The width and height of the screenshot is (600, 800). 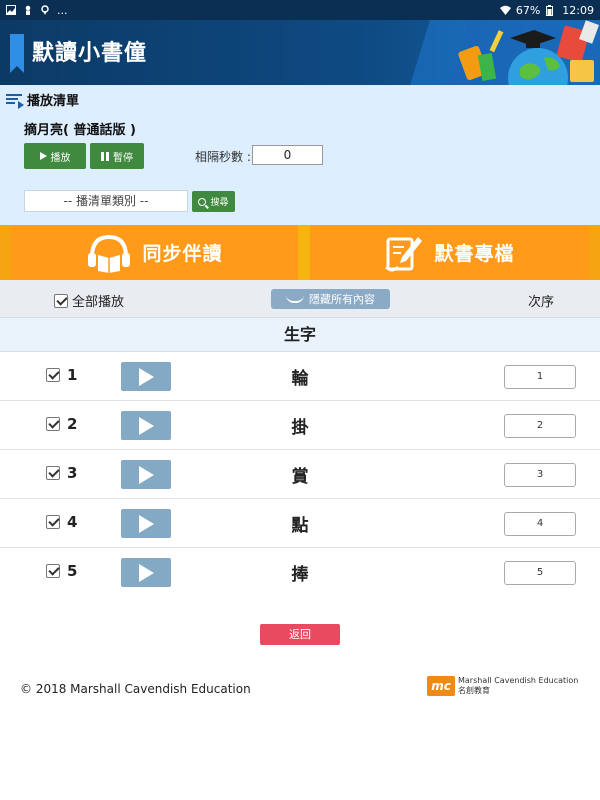 What do you see at coordinates (72, 375) in the screenshot?
I see `row-number: 1` at bounding box center [72, 375].